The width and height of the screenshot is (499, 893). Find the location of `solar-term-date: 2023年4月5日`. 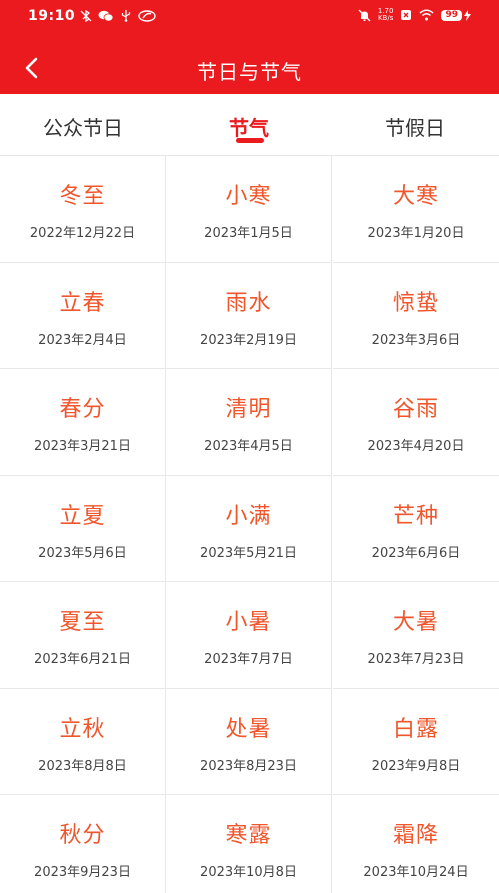

solar-term-date: 2023年4月5日 is located at coordinates (248, 446).